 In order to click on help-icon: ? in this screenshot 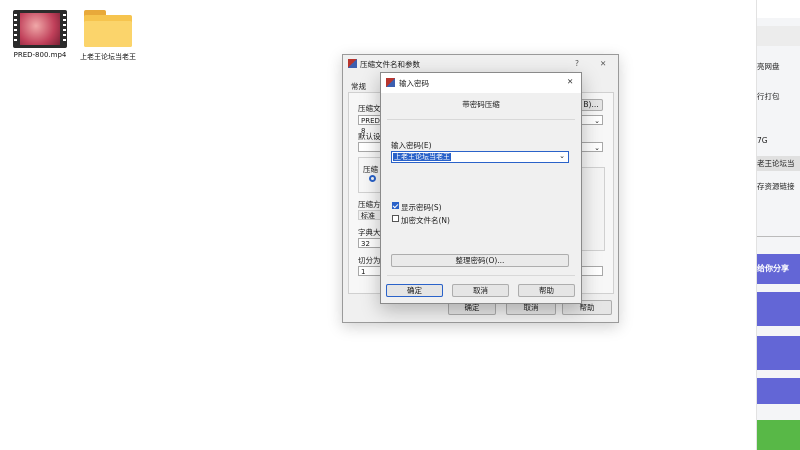, I will do `click(577, 63)`.